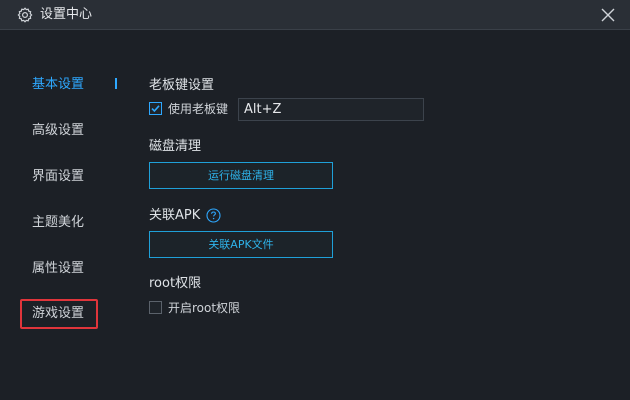 This screenshot has width=630, height=400. Describe the element at coordinates (241, 244) in the screenshot. I see `associate-apk-button: 关联APK文件` at that location.